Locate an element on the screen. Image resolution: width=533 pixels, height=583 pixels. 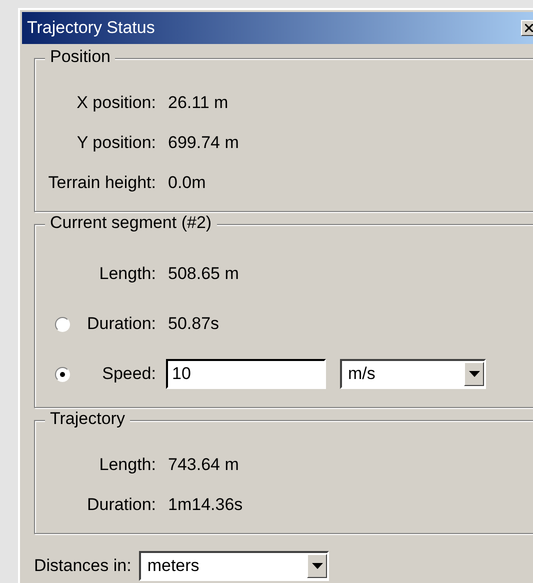
field-value: 50.87s is located at coordinates (194, 324).